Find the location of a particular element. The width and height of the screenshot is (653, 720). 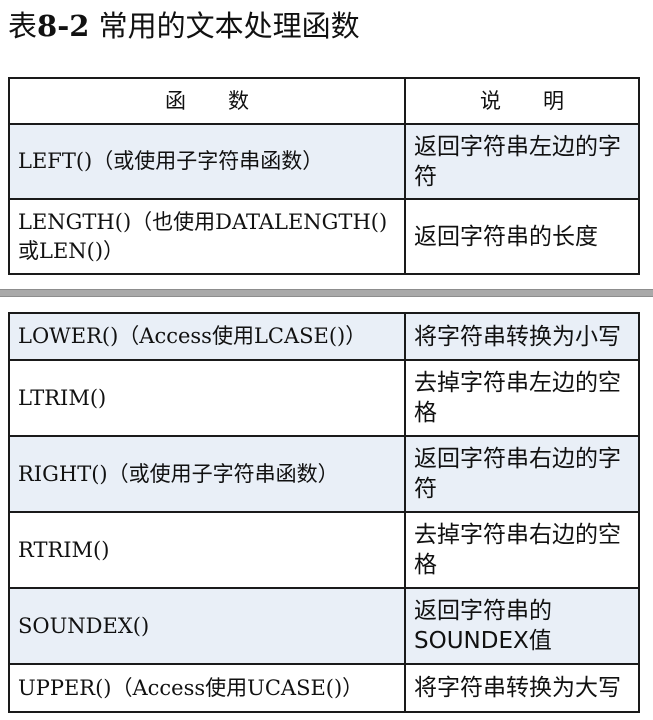

function-cell: SOUNDEX() is located at coordinates (207, 626).